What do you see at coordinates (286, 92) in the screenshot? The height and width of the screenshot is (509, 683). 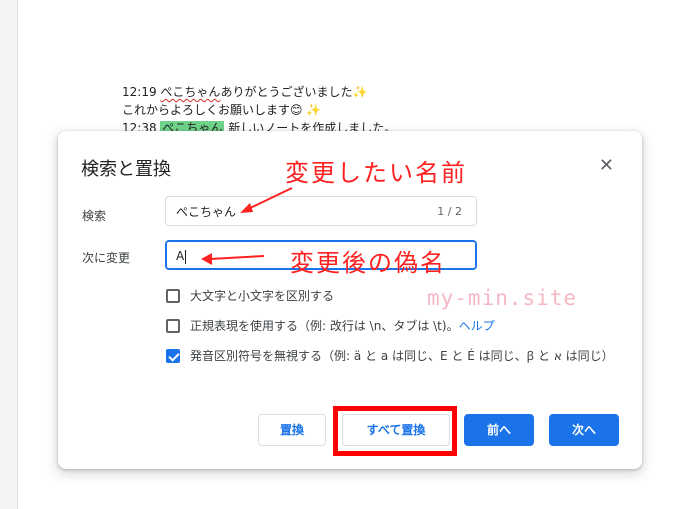 I see `message-text: ありがとうございました` at bounding box center [286, 92].